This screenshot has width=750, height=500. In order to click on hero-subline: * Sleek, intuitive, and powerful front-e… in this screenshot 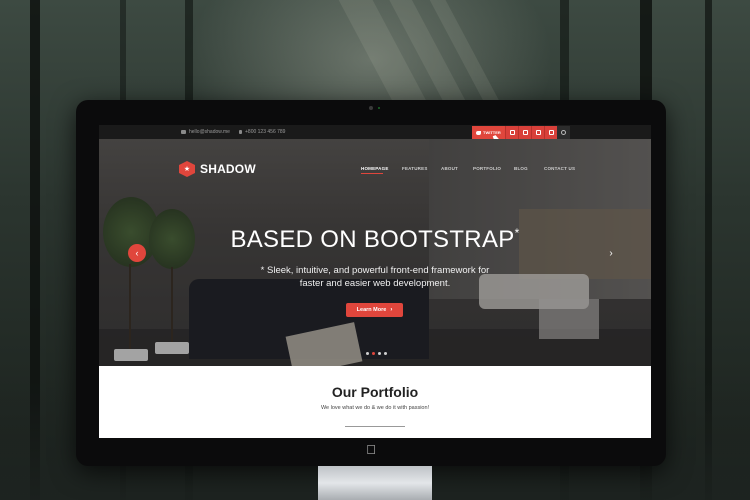, I will do `click(375, 277)`.